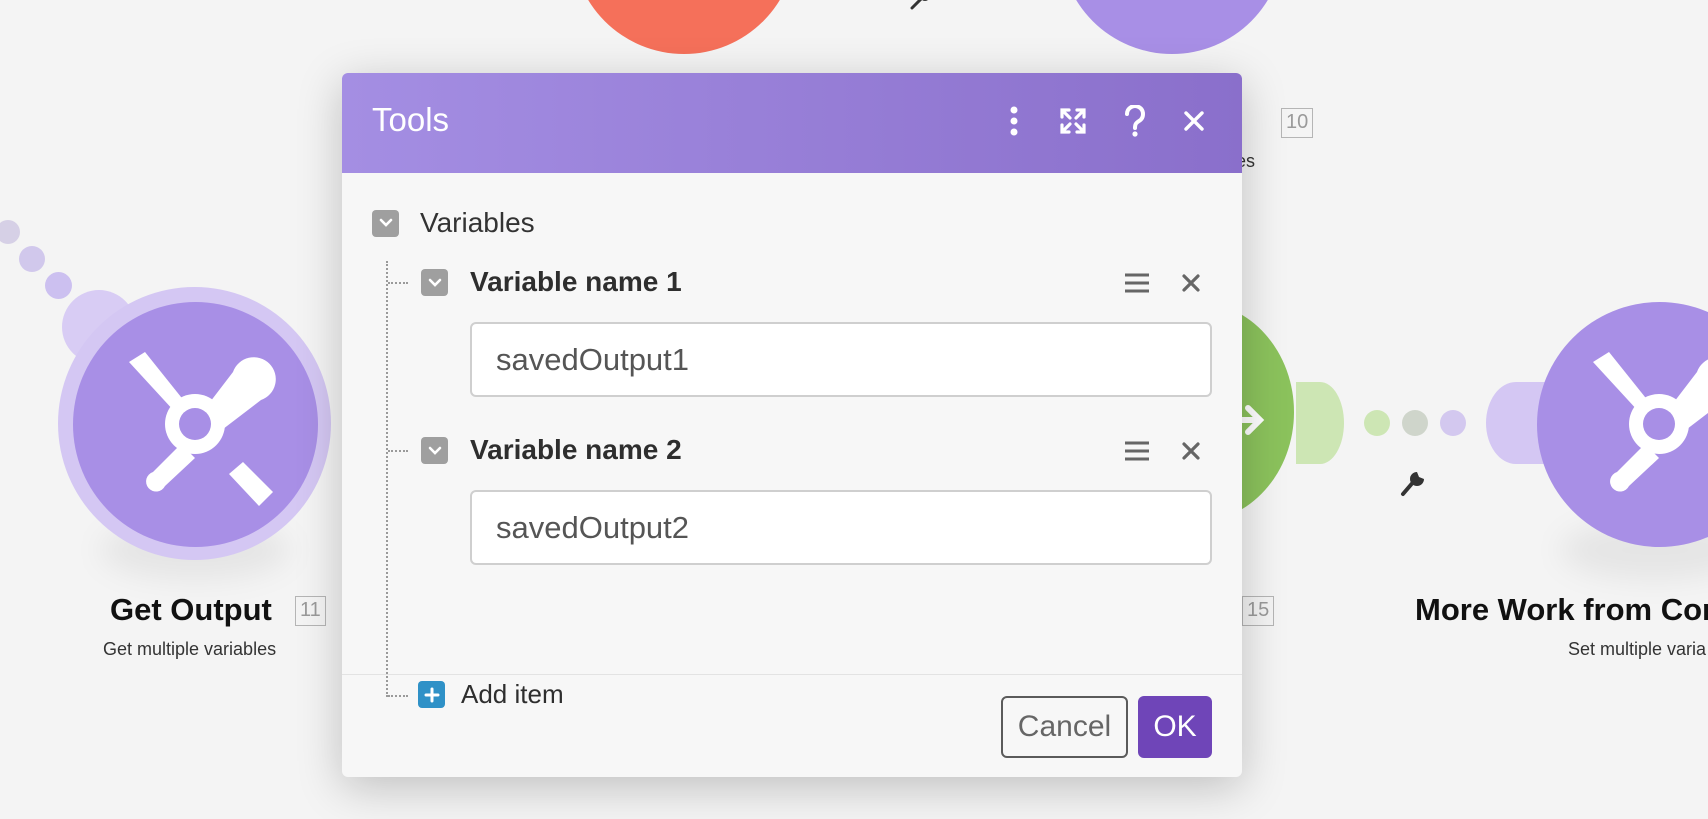  I want to click on more-options-button, so click(1014, 121).